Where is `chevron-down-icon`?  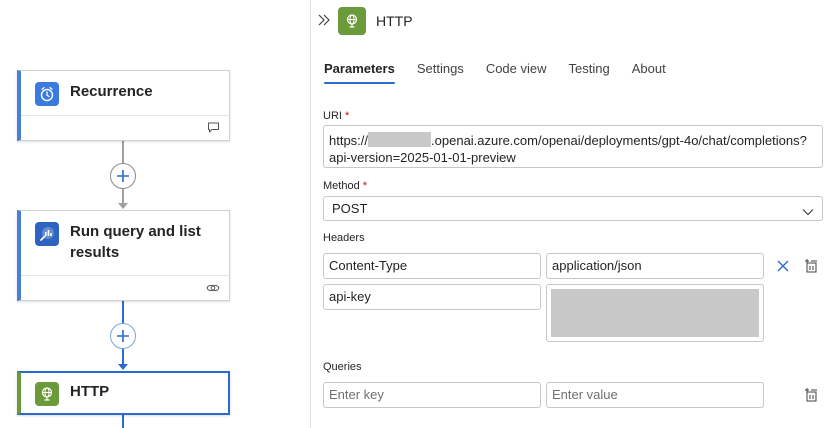 chevron-down-icon is located at coordinates (808, 211).